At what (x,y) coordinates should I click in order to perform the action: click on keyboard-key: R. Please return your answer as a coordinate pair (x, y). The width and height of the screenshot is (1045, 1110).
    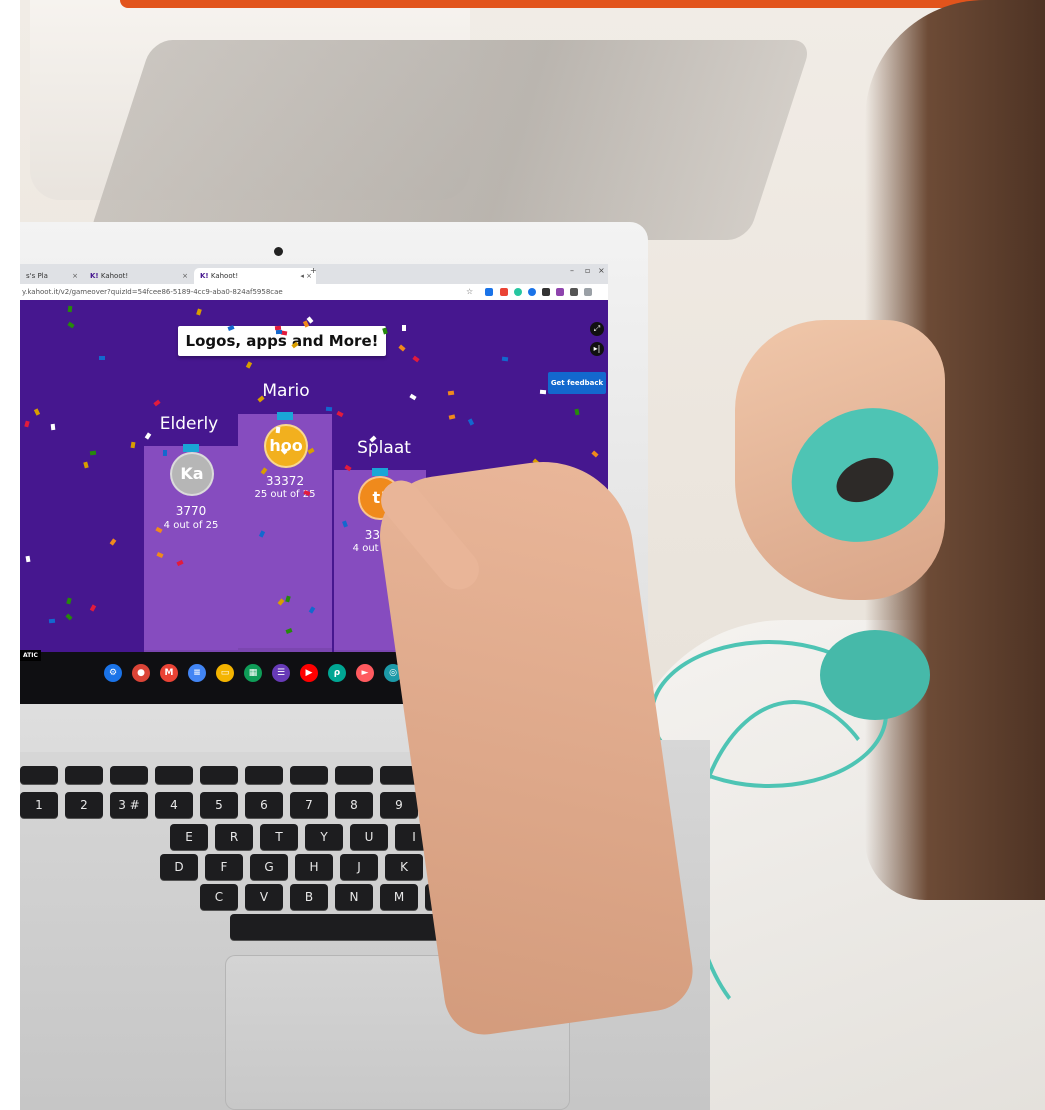
    Looking at the image, I should click on (234, 837).